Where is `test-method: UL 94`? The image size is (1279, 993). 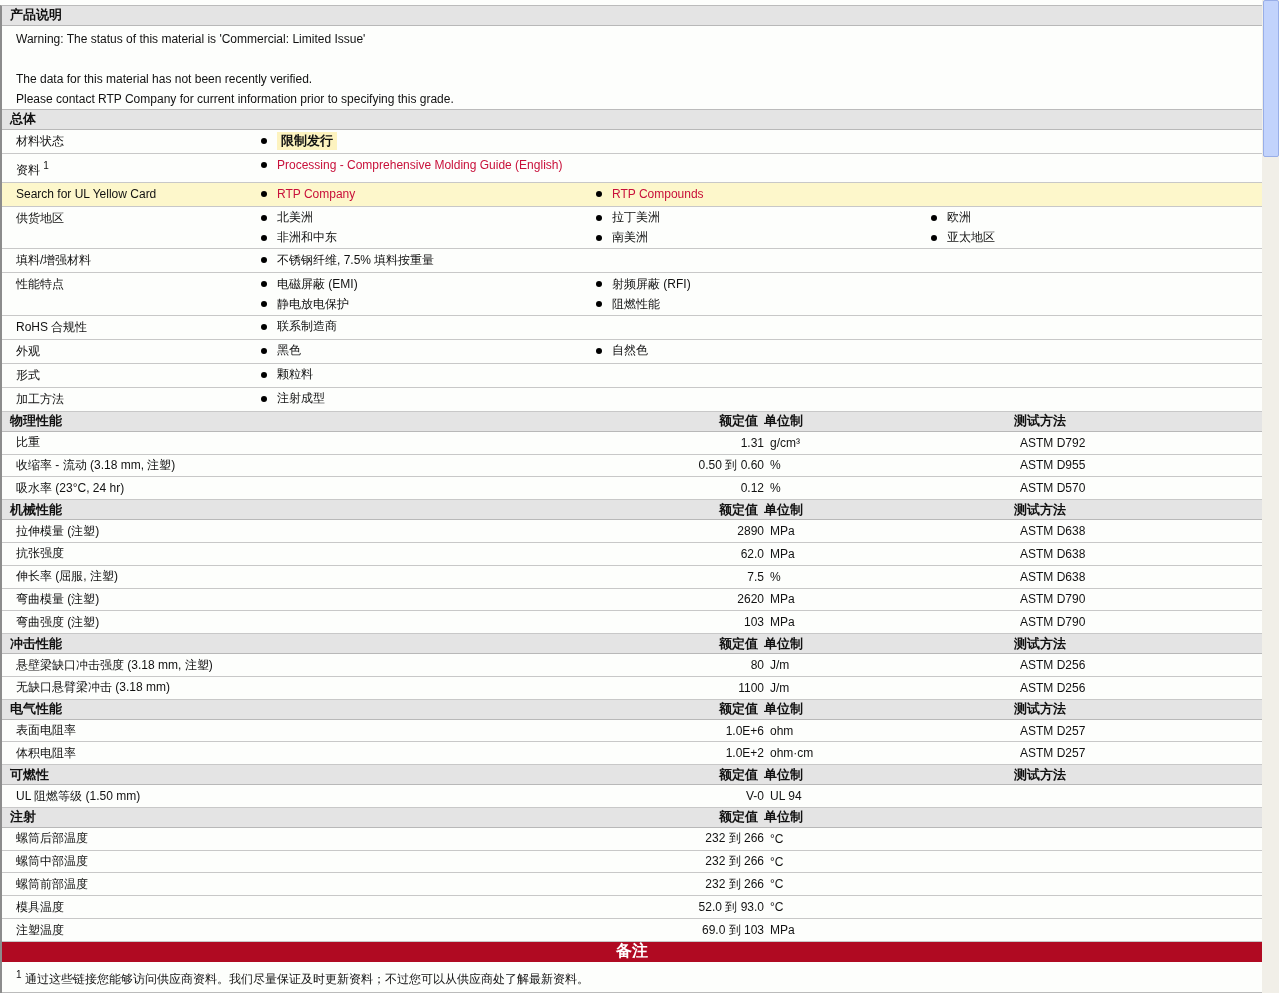
test-method: UL 94 is located at coordinates (786, 796).